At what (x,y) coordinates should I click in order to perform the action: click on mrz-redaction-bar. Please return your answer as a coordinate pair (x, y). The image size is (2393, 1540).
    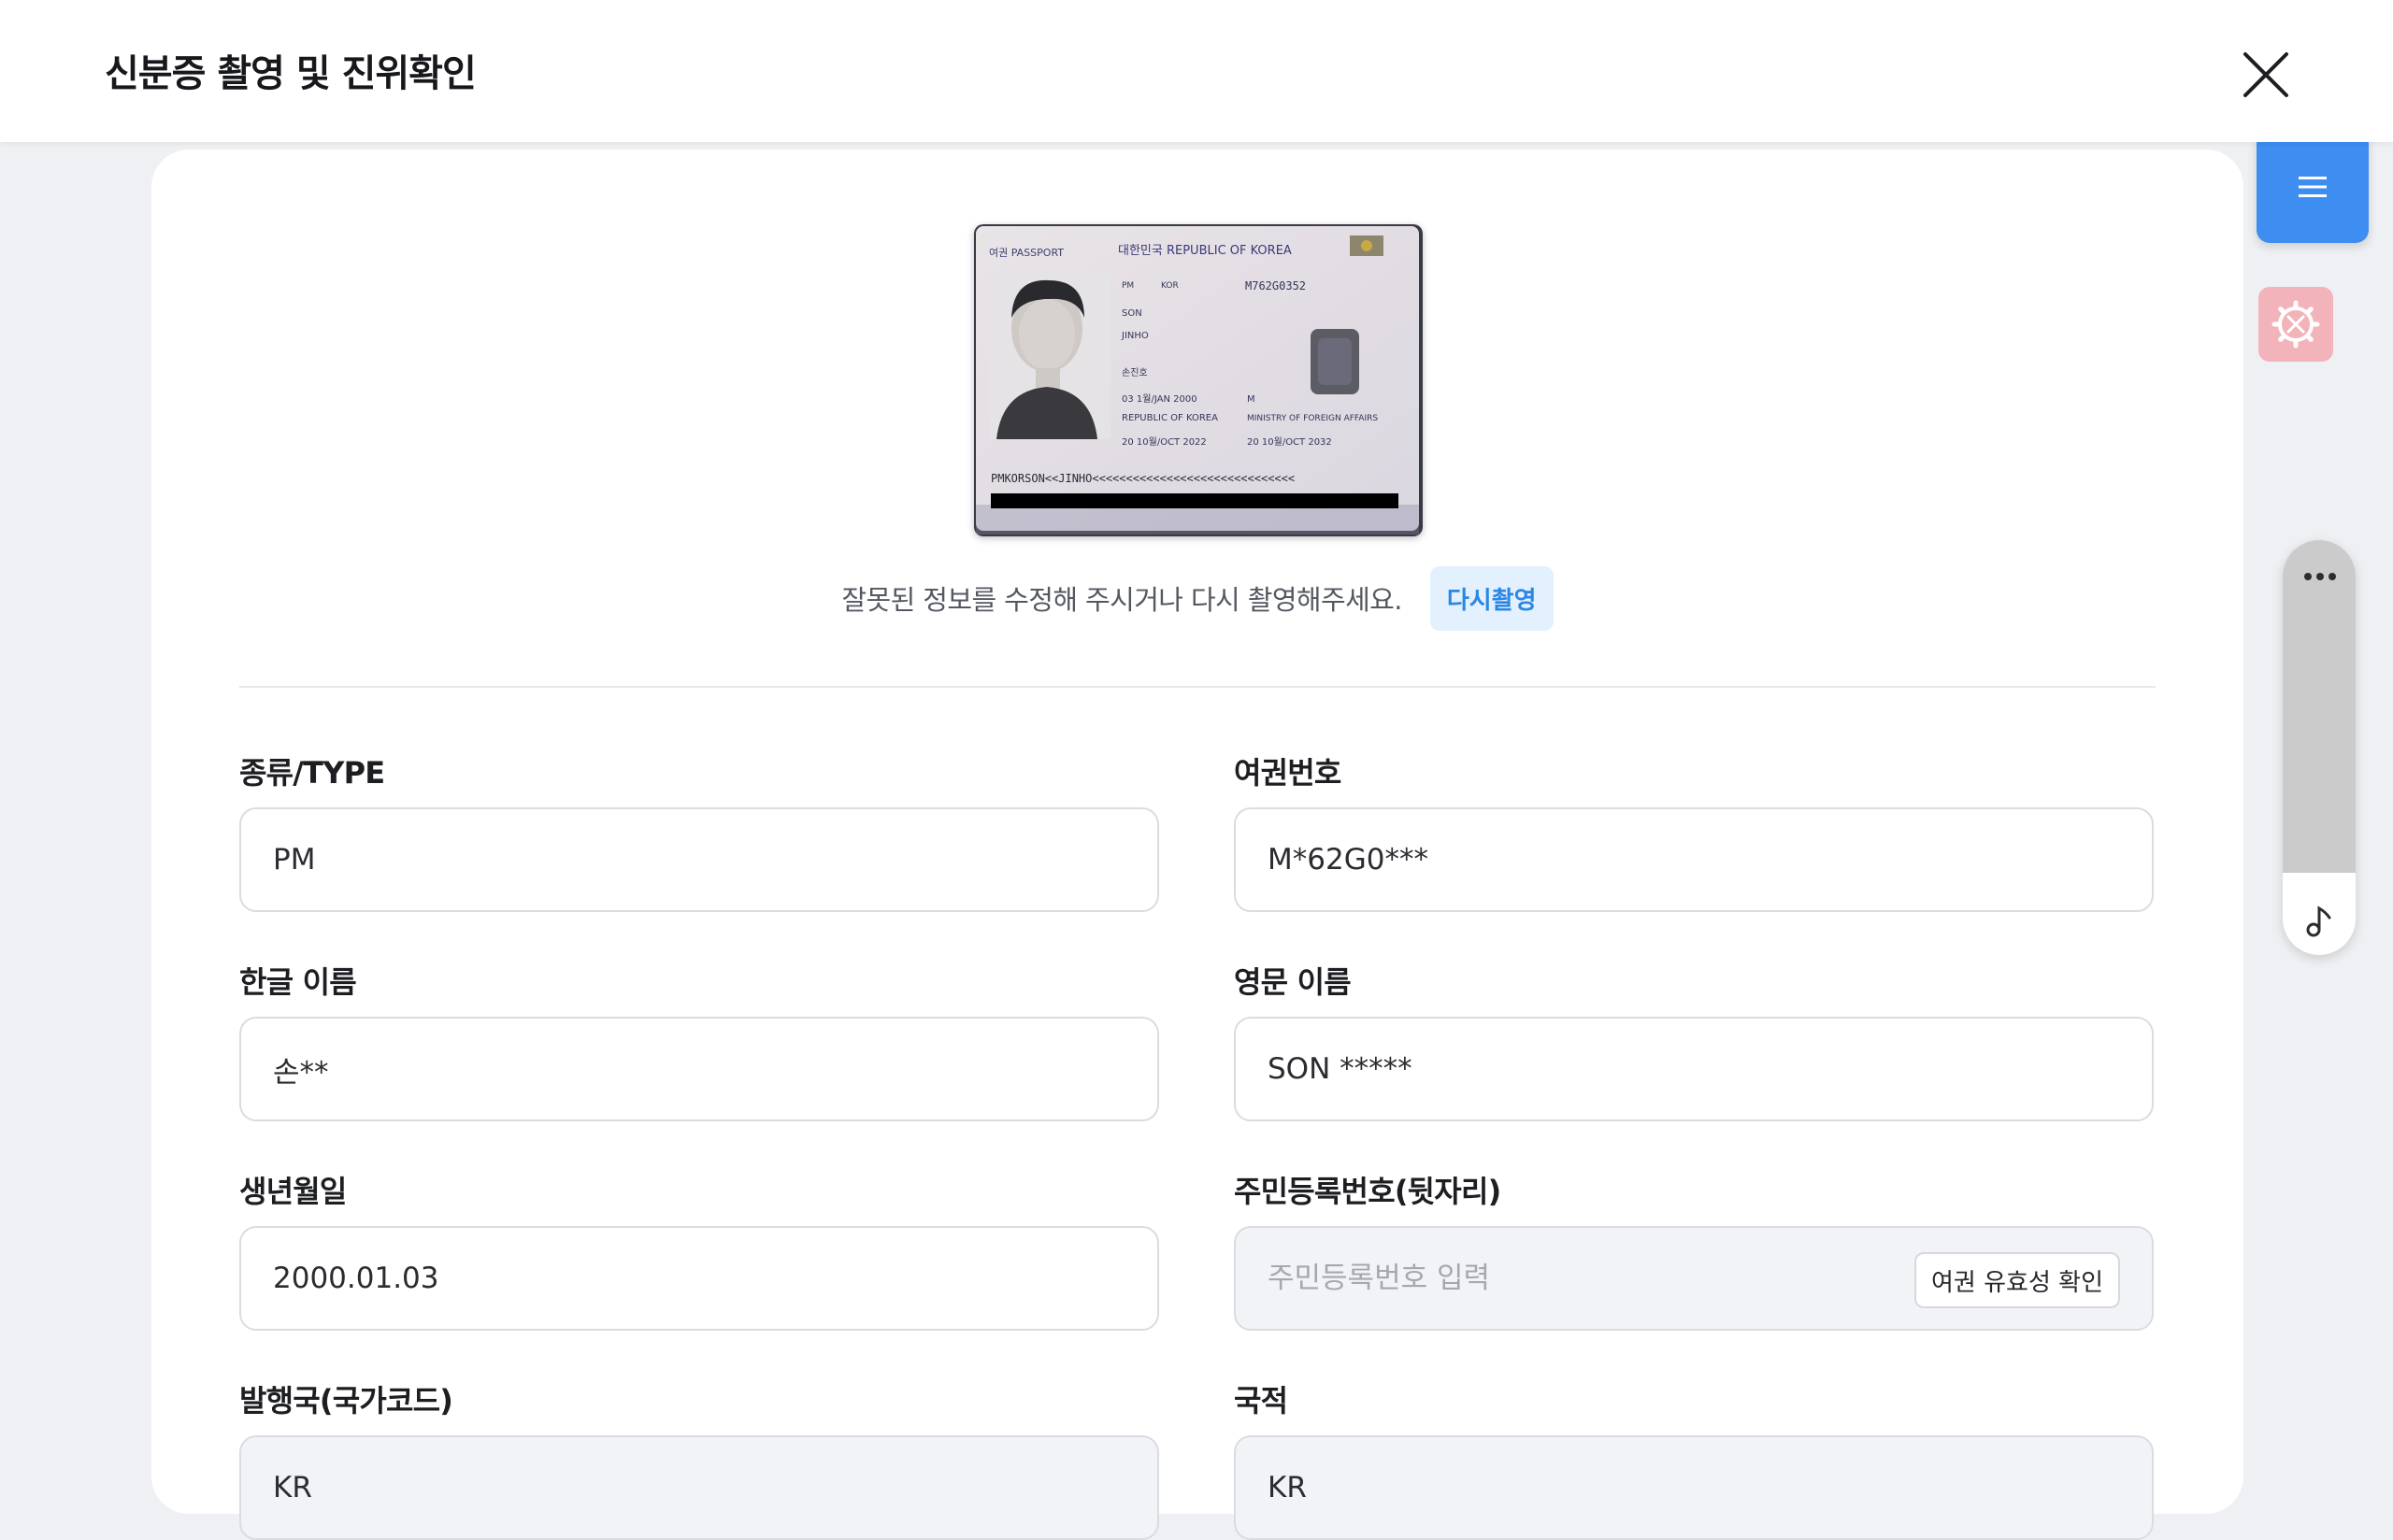
    Looking at the image, I should click on (1194, 500).